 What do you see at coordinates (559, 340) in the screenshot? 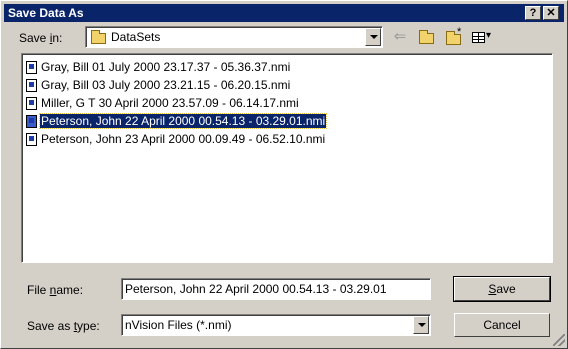
I see `resize-grip-icon` at bounding box center [559, 340].